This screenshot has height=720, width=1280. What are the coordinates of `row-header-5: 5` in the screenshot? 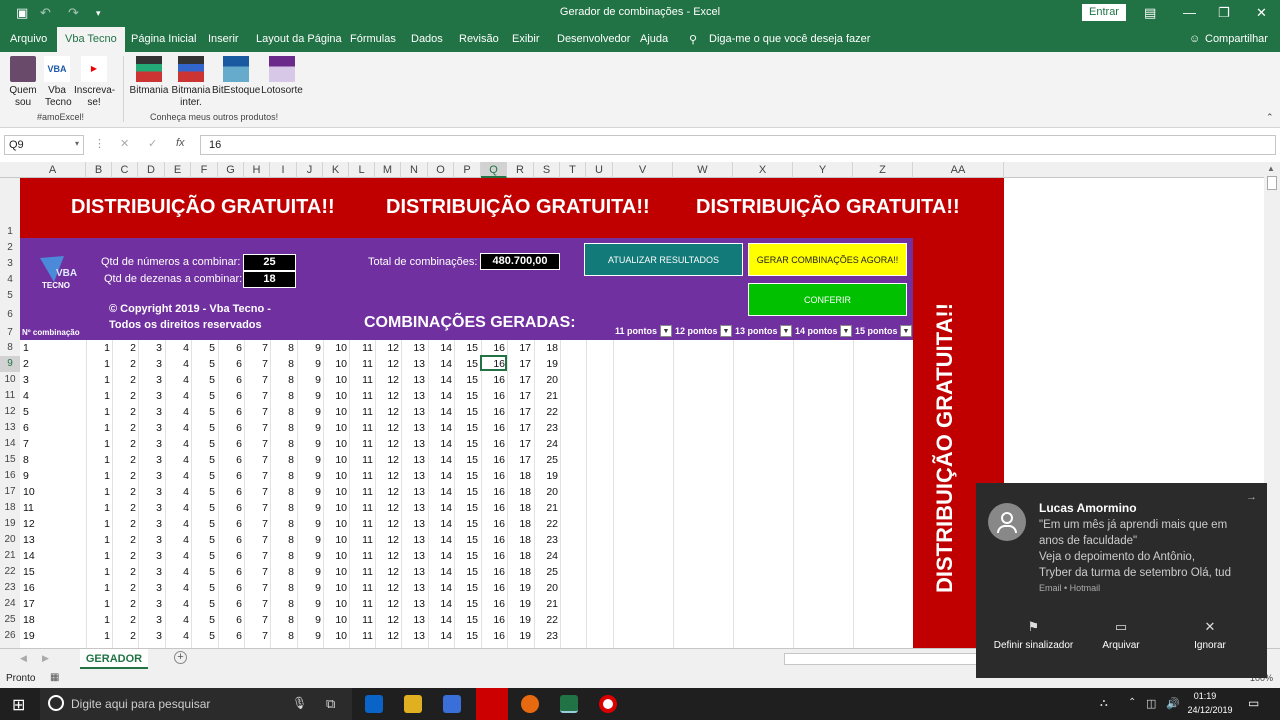 It's located at (10, 296).